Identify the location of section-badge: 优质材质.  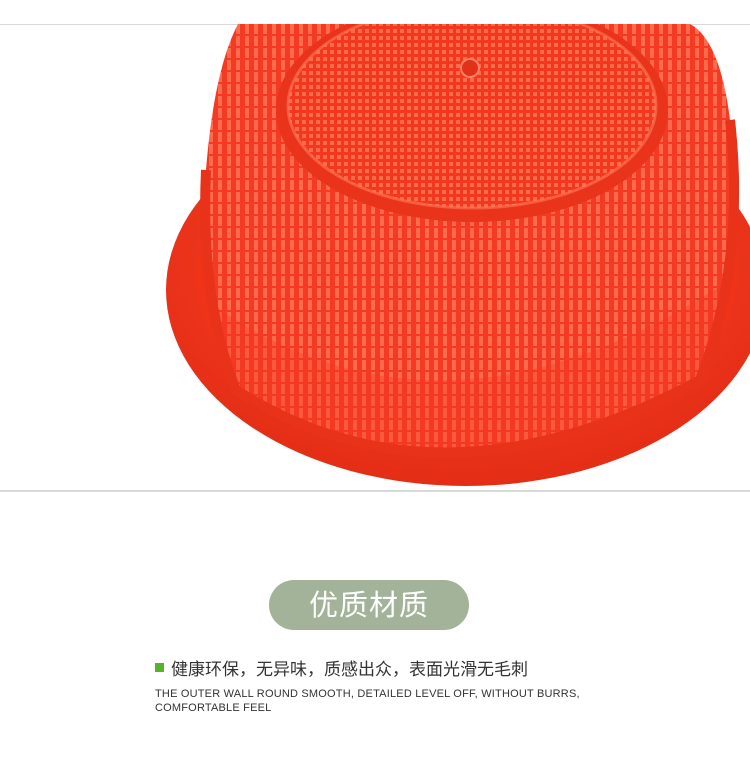
(369, 605).